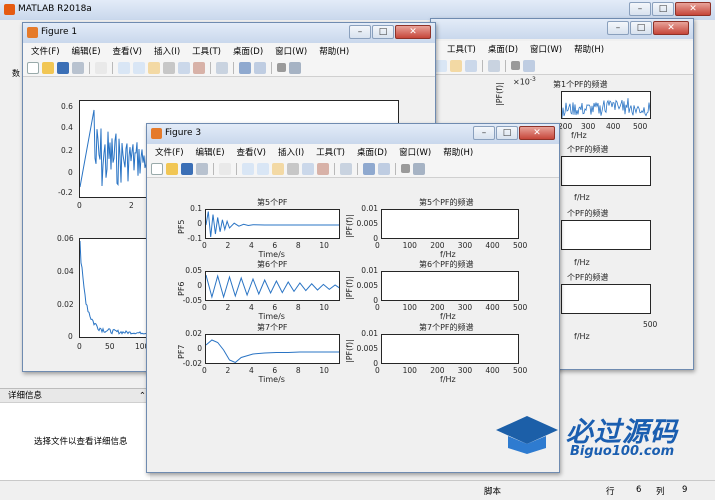 The image size is (715, 500). I want to click on fig3-minimize-button: –, so click(484, 133).